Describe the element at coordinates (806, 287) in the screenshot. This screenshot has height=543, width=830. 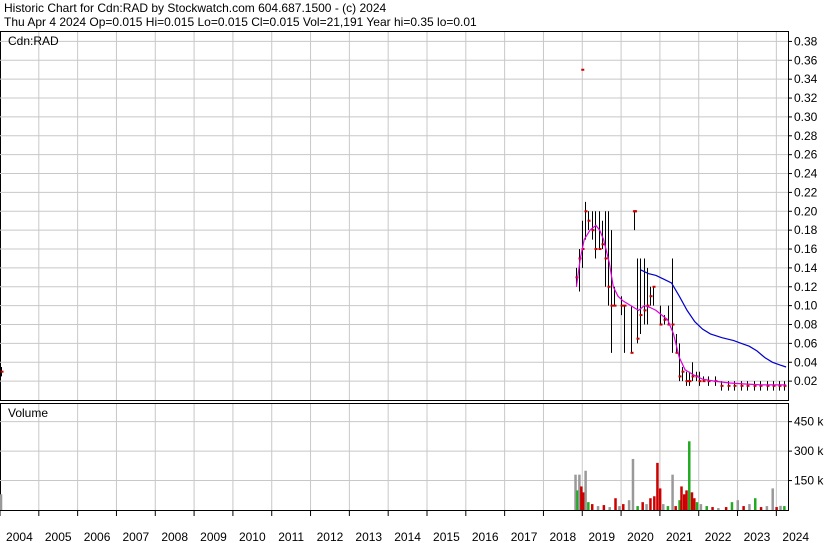
I see `y-tick-label: 0.12` at that location.